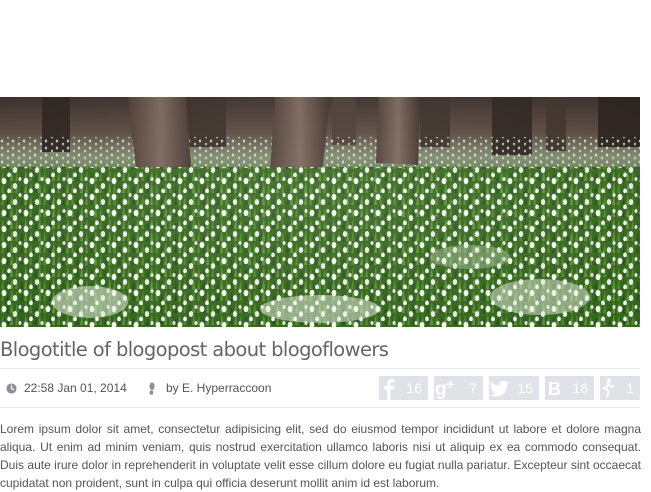 This screenshot has width=651, height=492. What do you see at coordinates (11, 388) in the screenshot?
I see `clock-icon` at bounding box center [11, 388].